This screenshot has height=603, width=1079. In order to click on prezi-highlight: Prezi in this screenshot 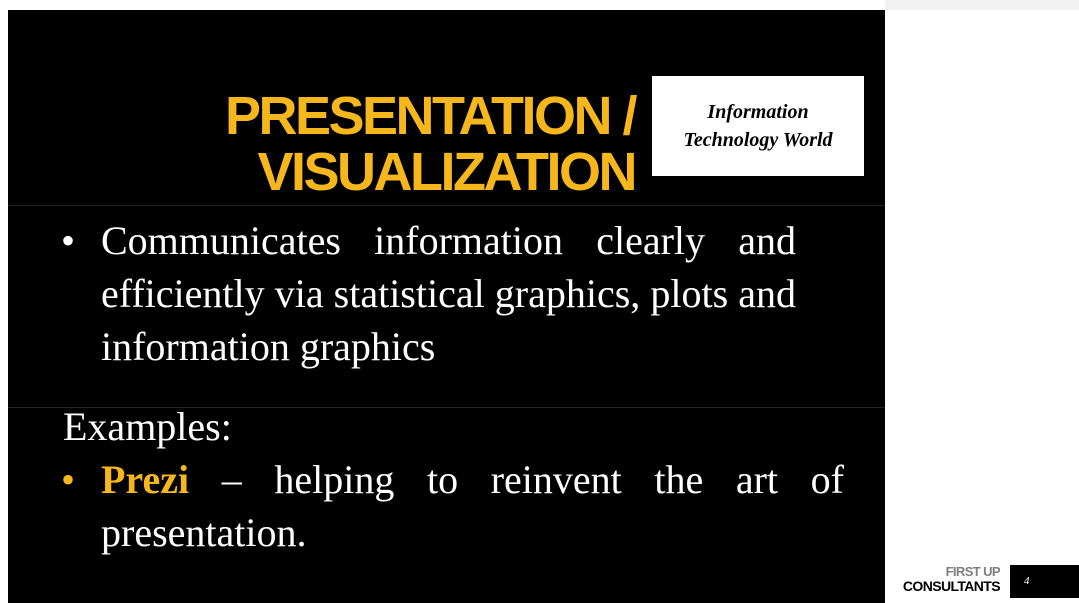, I will do `click(145, 479)`.